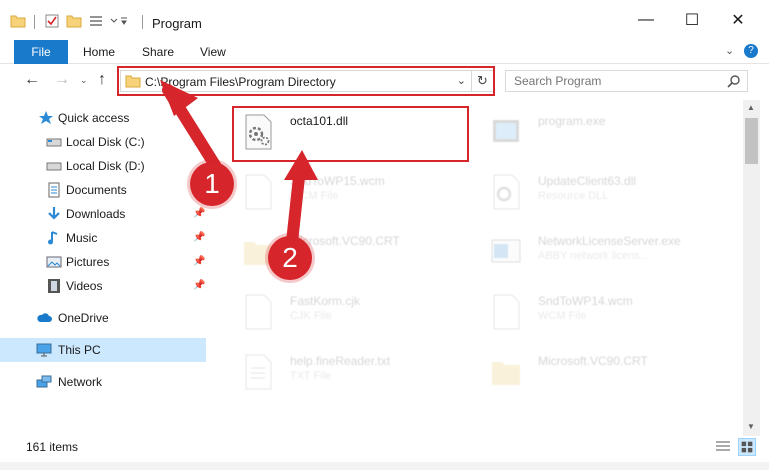  What do you see at coordinates (41, 52) in the screenshot?
I see `tab-file: File` at bounding box center [41, 52].